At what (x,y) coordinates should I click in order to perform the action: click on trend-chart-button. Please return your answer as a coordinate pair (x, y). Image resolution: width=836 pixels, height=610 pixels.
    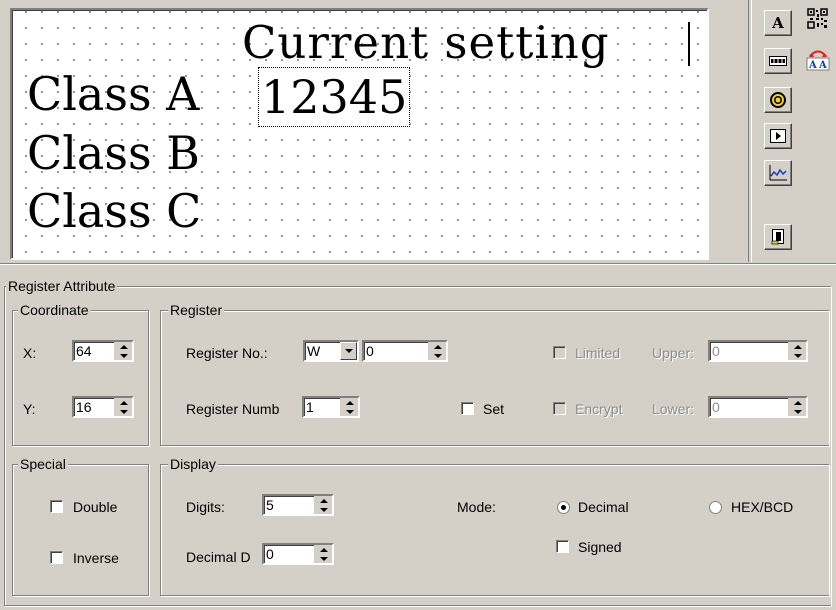
    Looking at the image, I should click on (778, 173).